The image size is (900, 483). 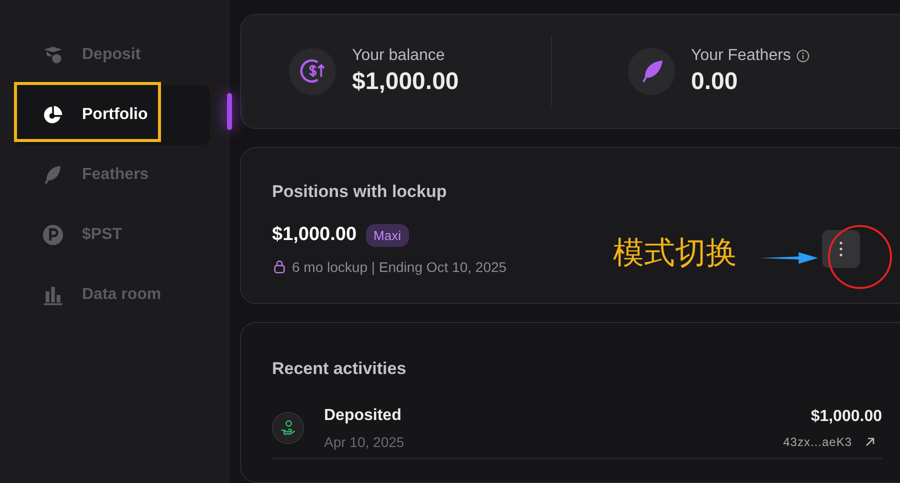 I want to click on stat-label: Your Feathers, so click(x=741, y=55).